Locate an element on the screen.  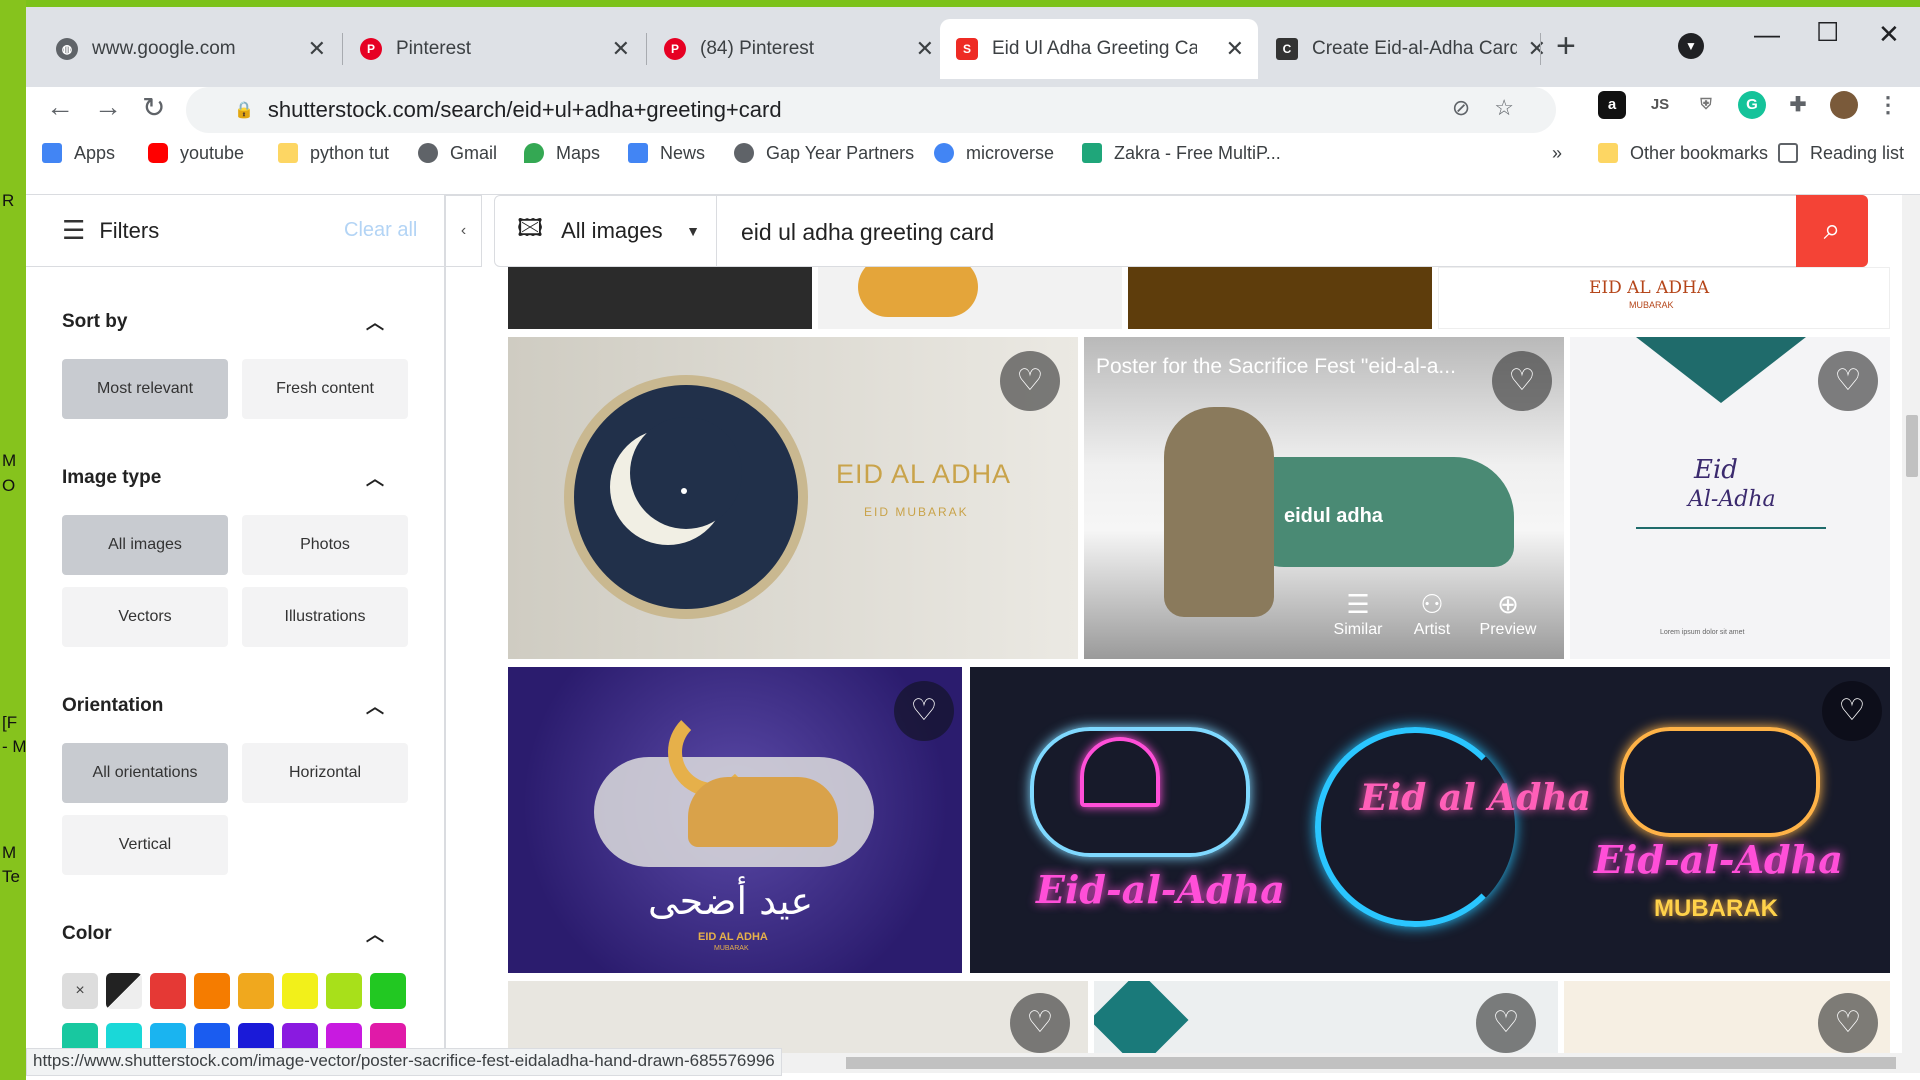
preview-action: ⊕ Preview is located at coordinates (1508, 613).